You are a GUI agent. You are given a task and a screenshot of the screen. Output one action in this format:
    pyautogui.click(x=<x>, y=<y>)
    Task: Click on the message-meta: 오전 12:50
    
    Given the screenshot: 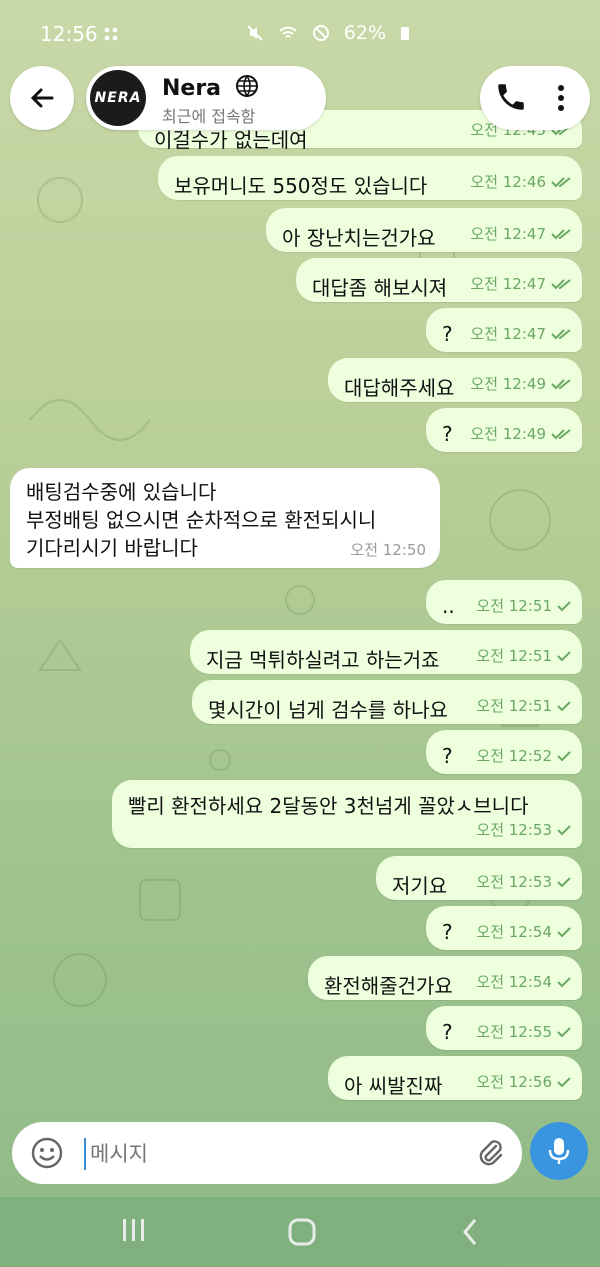 What is the action you would take?
    pyautogui.click(x=388, y=549)
    